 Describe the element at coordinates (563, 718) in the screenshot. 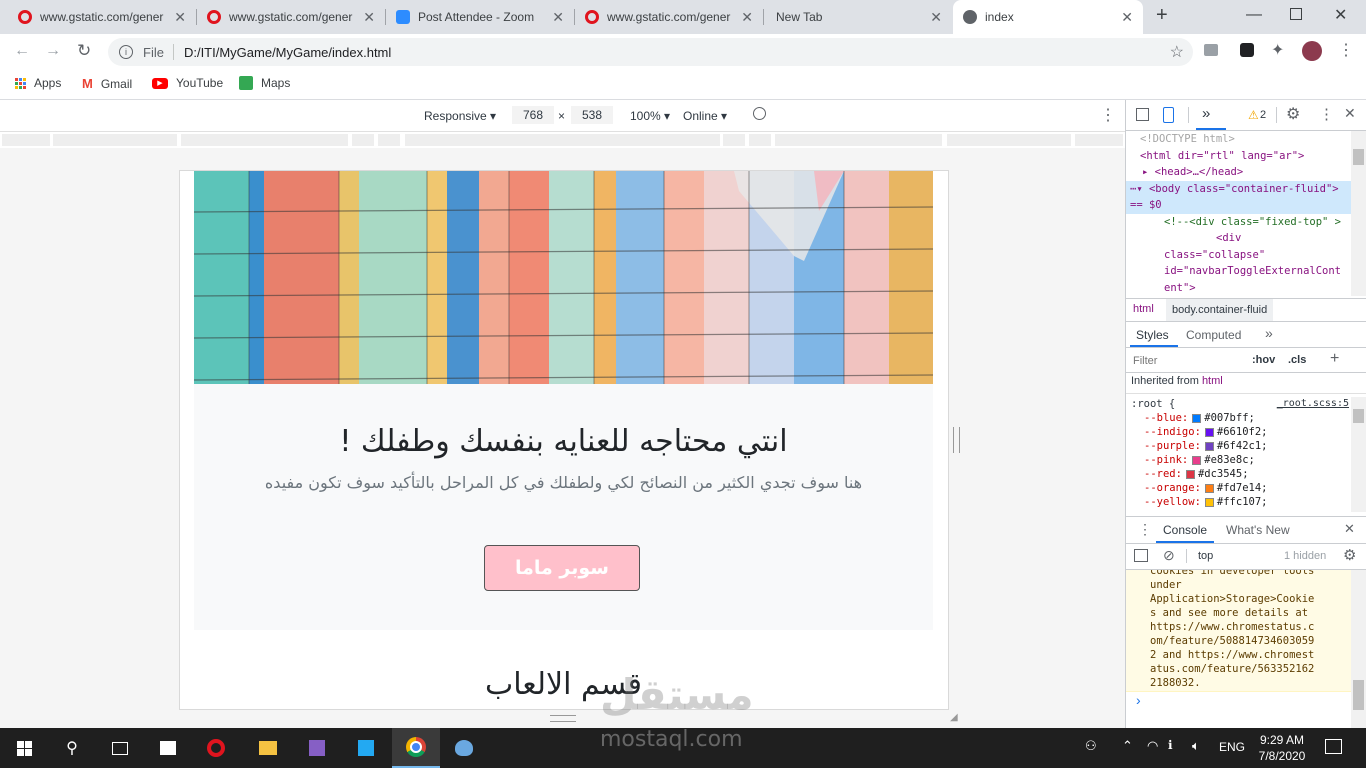

I see `resize-handle-bottom` at that location.